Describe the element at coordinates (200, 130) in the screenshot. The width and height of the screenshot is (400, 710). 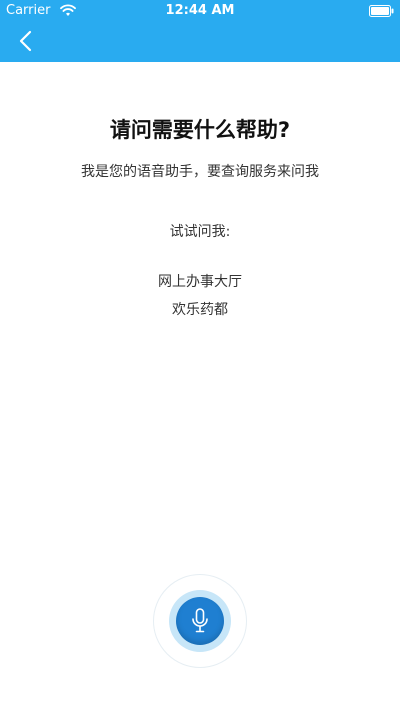
I see `page-title: 请问需要什么帮助?` at that location.